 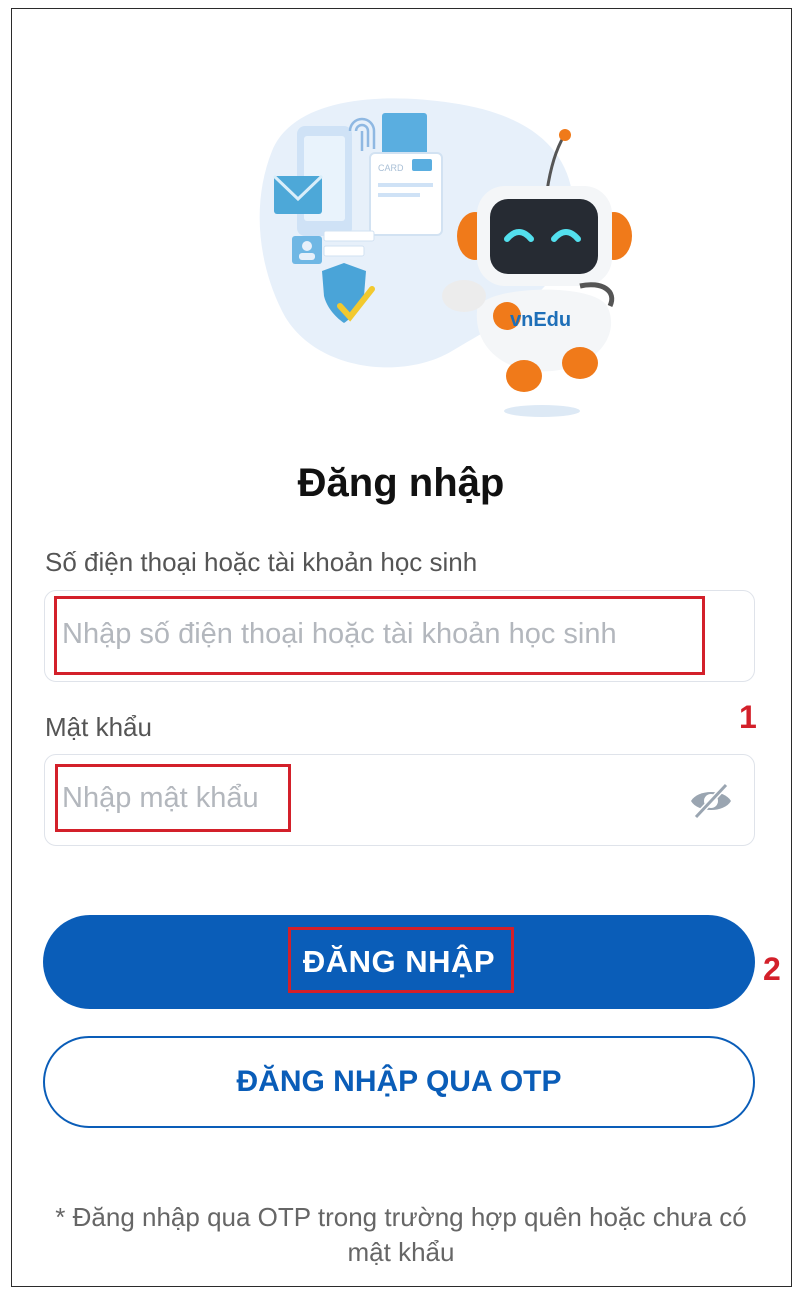 I want to click on highlight-login-button, so click(x=401, y=960).